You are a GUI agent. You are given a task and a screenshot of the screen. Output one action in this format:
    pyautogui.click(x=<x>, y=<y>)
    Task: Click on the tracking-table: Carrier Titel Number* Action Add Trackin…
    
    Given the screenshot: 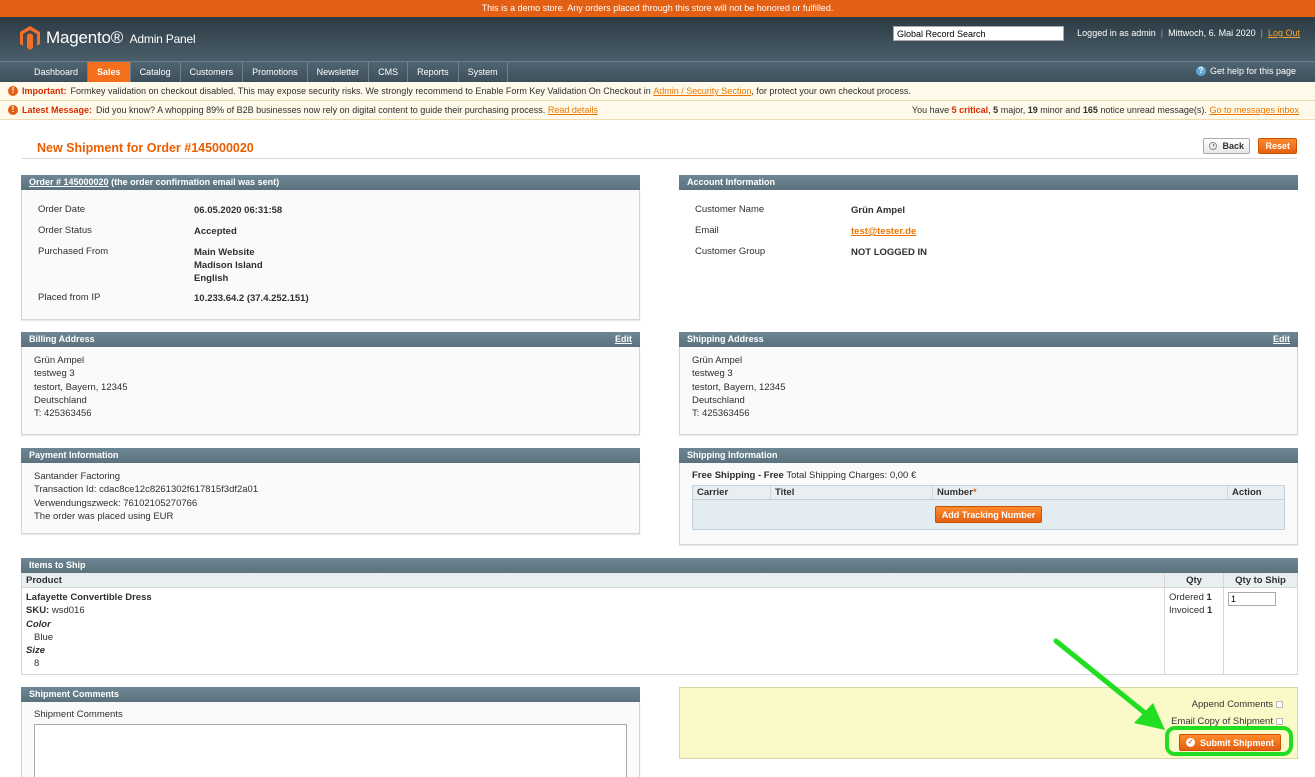 What is the action you would take?
    pyautogui.click(x=988, y=507)
    